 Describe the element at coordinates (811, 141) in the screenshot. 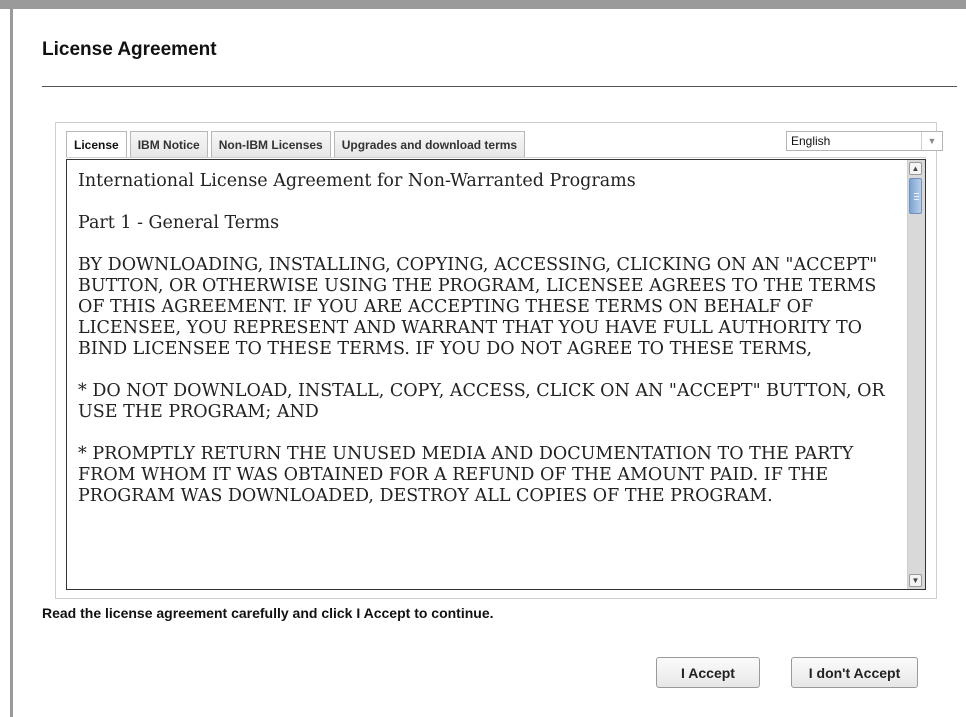

I see `language-select-value: English` at that location.